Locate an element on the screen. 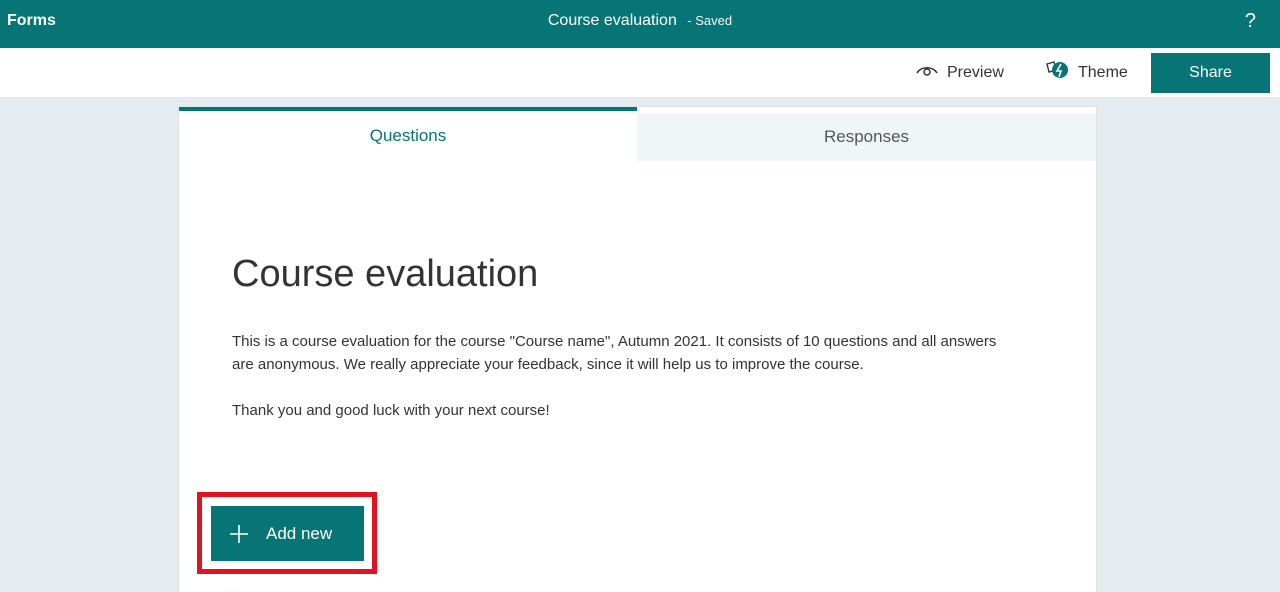 The width and height of the screenshot is (1280, 592). tab-responses: Responses is located at coordinates (866, 137).